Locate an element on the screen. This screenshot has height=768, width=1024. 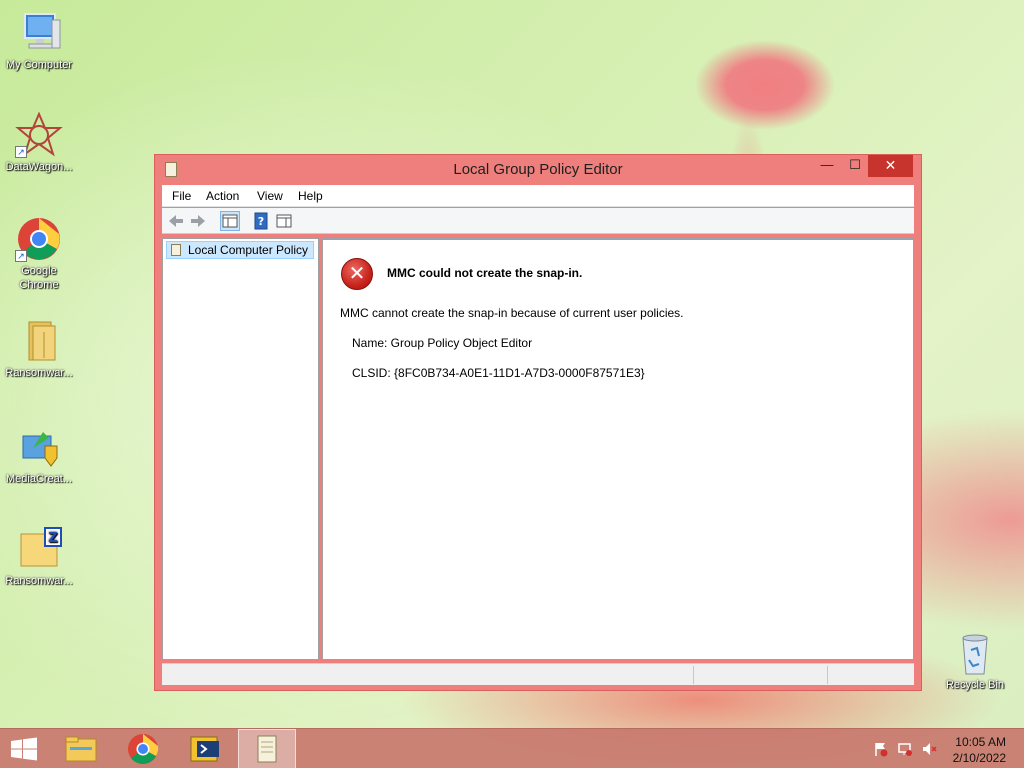
network-icon is located at coordinates (905, 749).